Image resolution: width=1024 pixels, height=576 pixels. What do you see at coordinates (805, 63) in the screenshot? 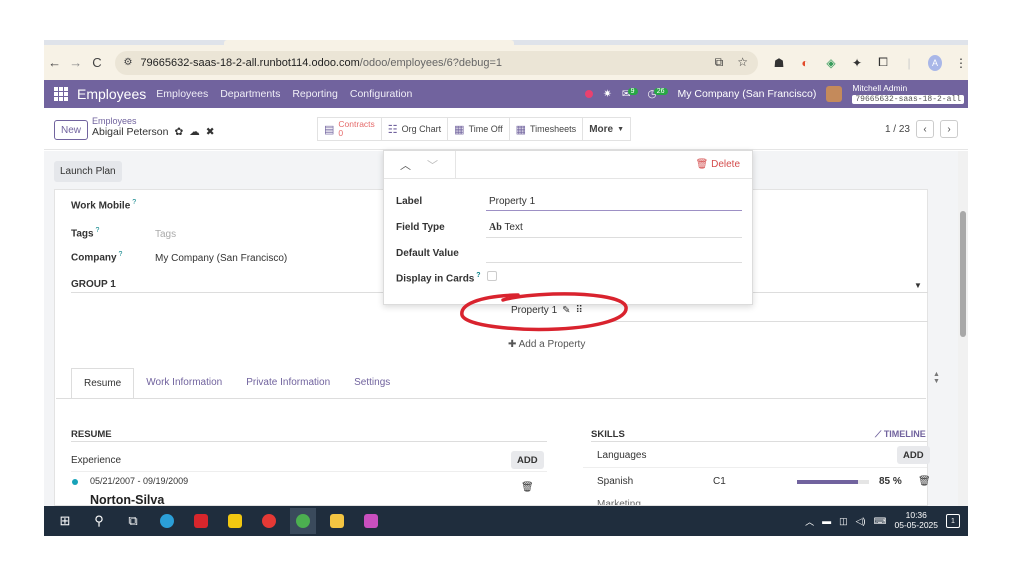
I see `extension-shield-icon: ◐` at bounding box center [805, 63].